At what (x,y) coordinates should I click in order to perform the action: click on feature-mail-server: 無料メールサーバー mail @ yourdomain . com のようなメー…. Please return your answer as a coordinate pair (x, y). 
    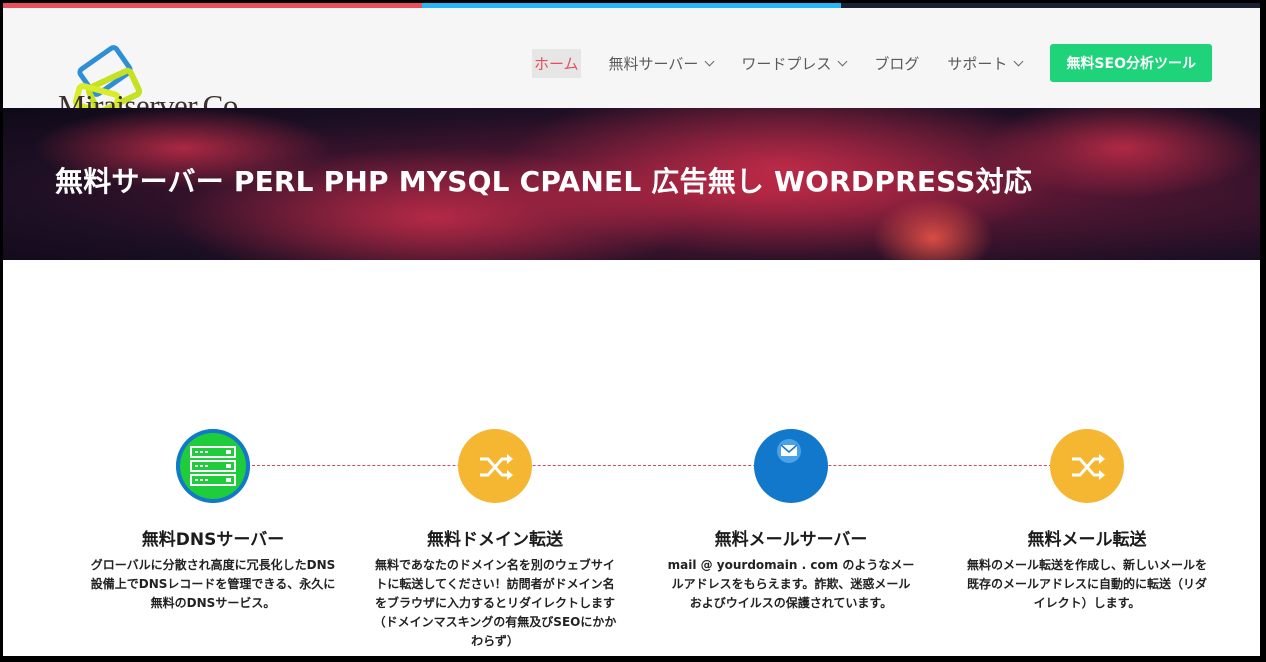
    Looking at the image, I should click on (791, 518).